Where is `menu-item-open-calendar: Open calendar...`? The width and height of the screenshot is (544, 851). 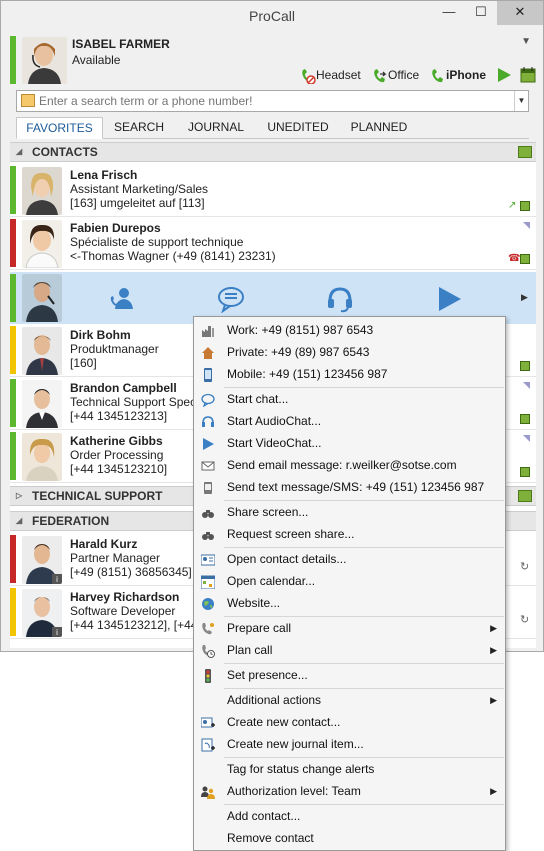 menu-item-open-calendar: Open calendar... is located at coordinates (349, 581).